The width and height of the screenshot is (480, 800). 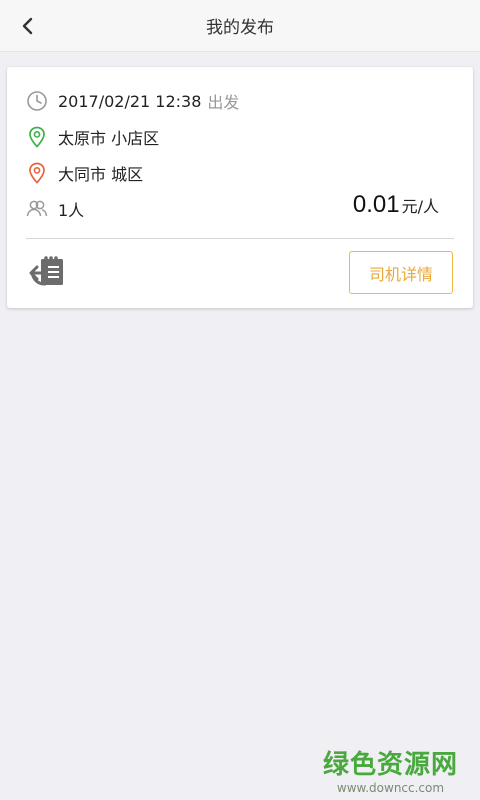 What do you see at coordinates (240, 238) in the screenshot?
I see `divider` at bounding box center [240, 238].